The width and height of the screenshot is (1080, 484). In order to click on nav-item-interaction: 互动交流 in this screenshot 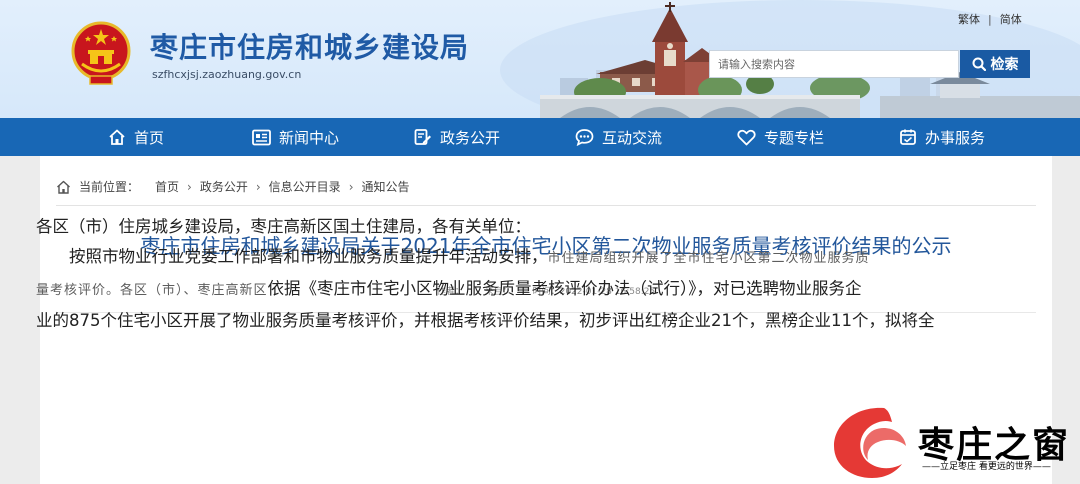, I will do `click(618, 137)`.